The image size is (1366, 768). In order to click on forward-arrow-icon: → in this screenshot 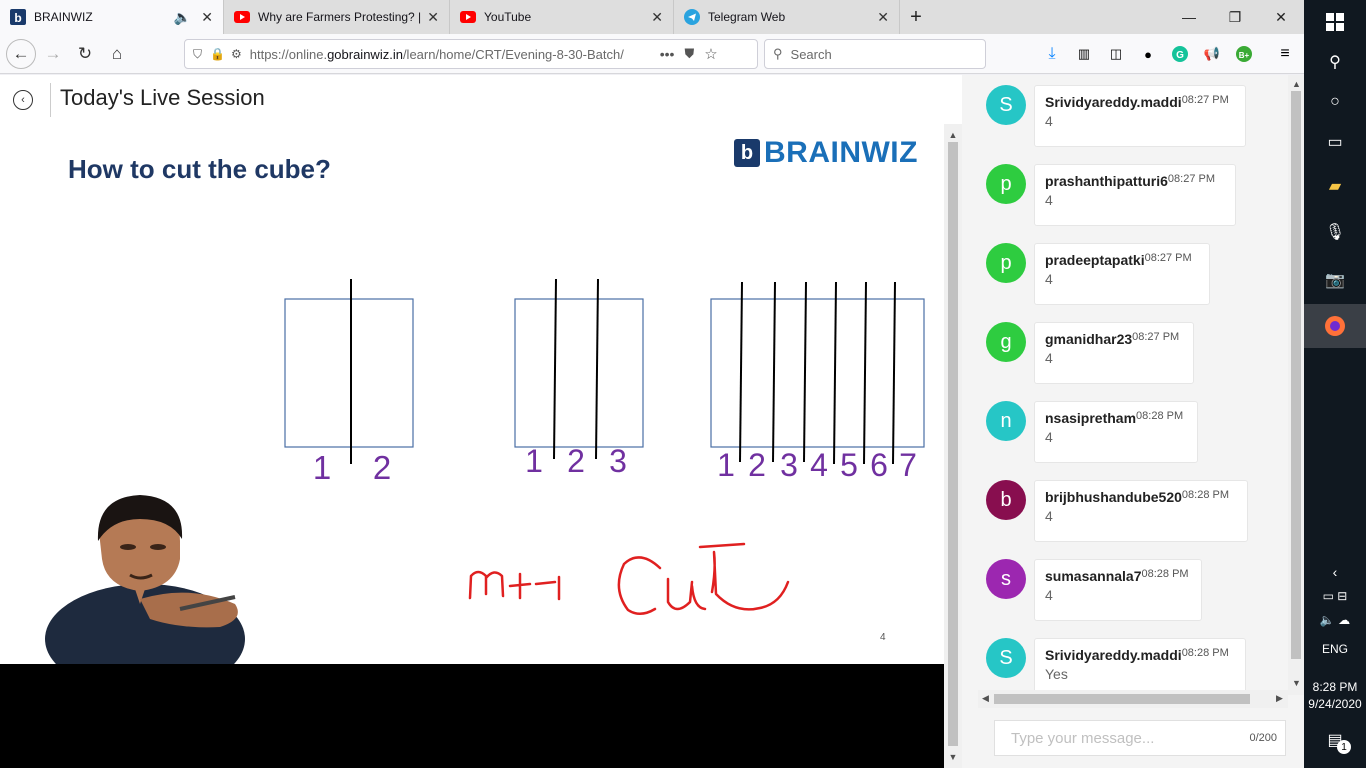, I will do `click(53, 54)`.